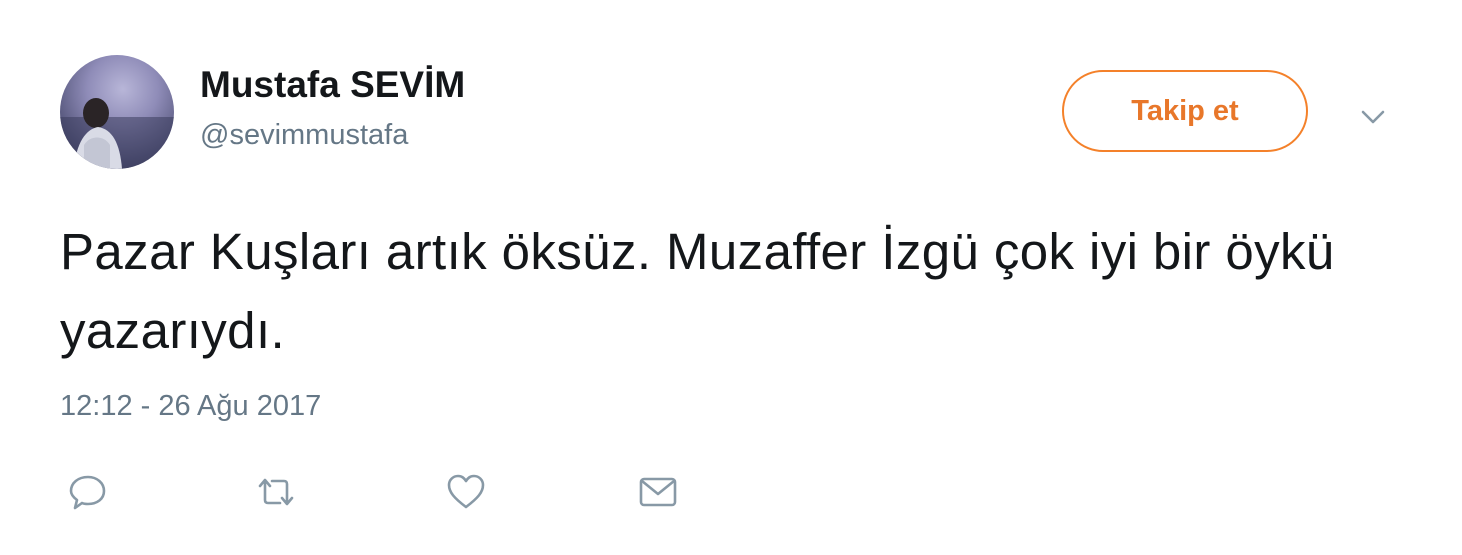  Describe the element at coordinates (304, 135) in the screenshot. I see `user-handle: @sevimmustafa` at that location.